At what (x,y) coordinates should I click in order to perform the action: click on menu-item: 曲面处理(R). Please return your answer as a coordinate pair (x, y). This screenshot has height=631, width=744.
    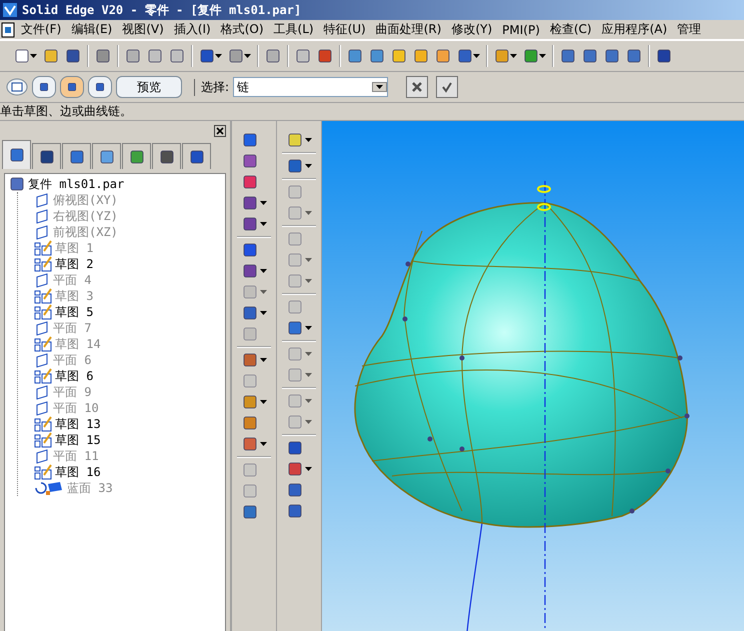
    Looking at the image, I should click on (408, 29).